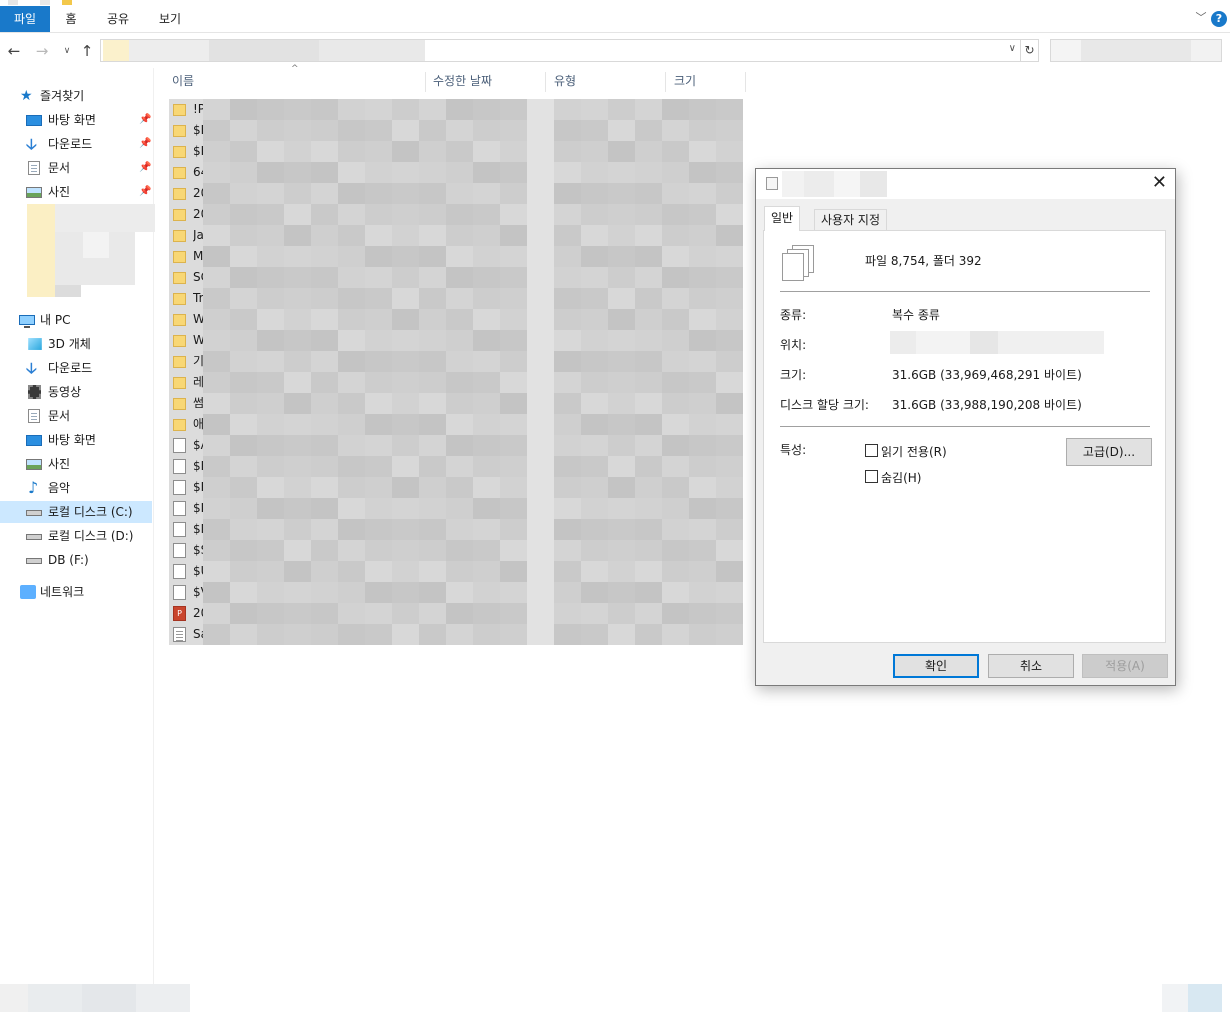  Describe the element at coordinates (163, 998) in the screenshot. I see `redacted-status` at that location.